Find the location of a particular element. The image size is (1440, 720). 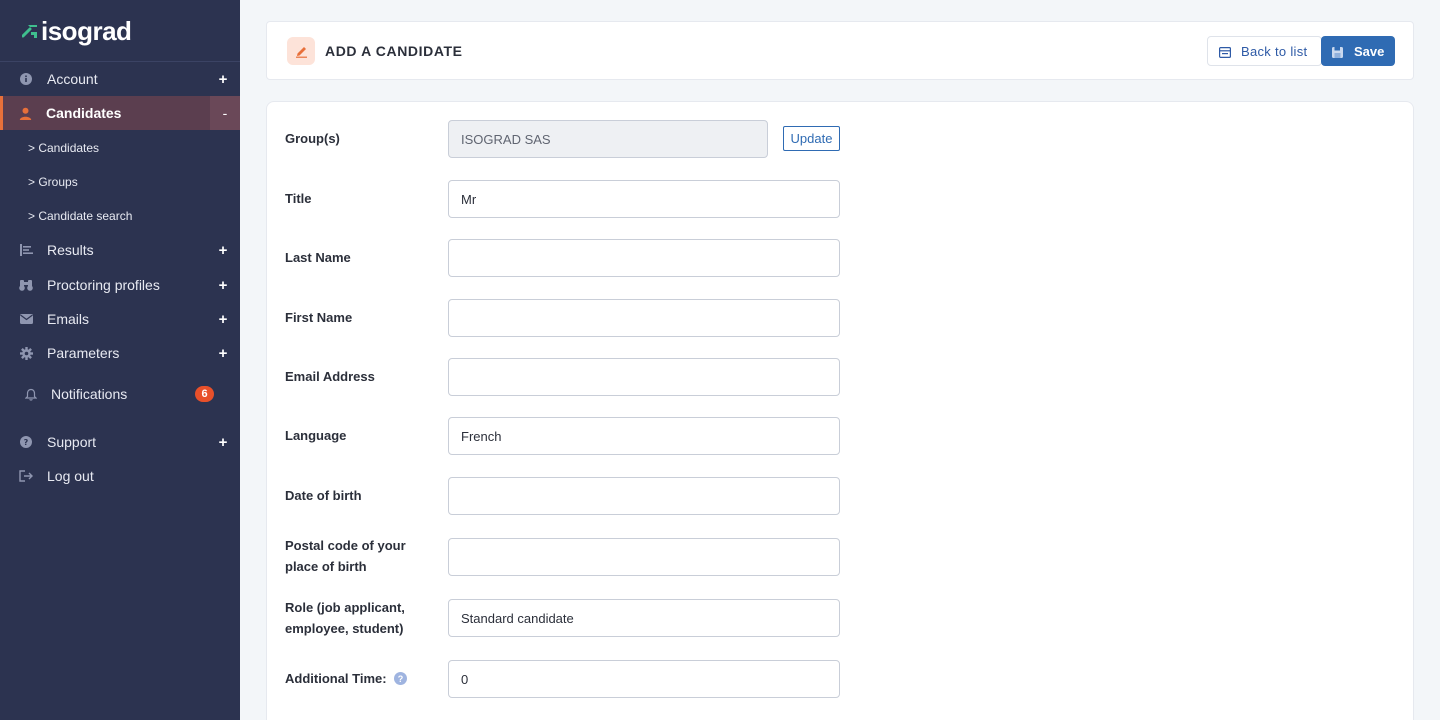

sidebar-item-notifications: Notifications 6 is located at coordinates (120, 394).